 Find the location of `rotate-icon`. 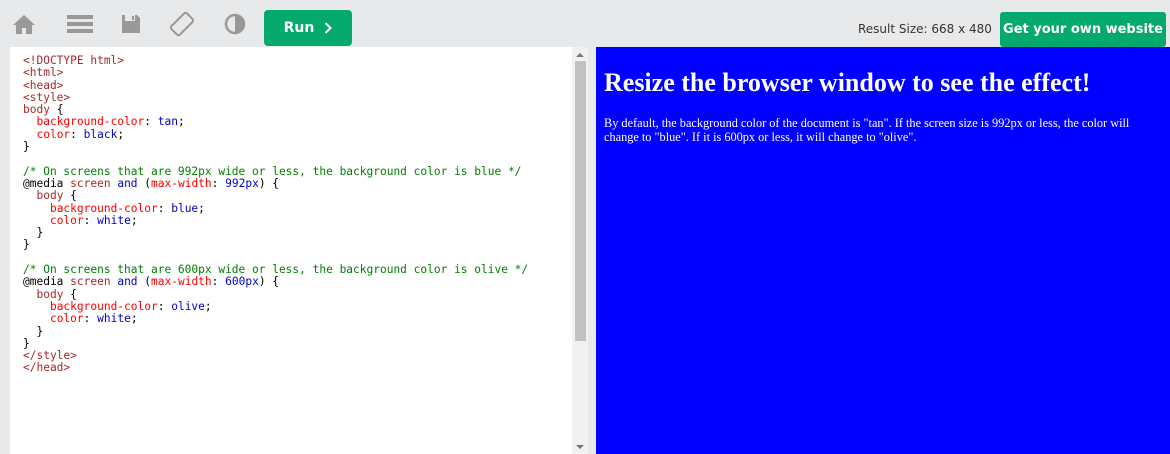

rotate-icon is located at coordinates (182, 24).